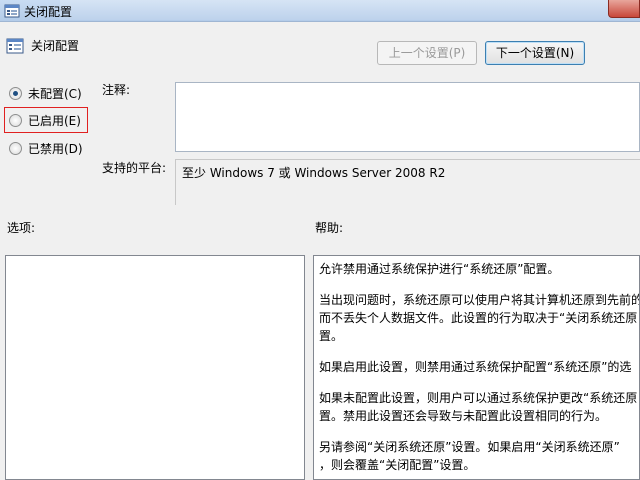 This screenshot has height=480, width=640. What do you see at coordinates (116, 90) in the screenshot?
I see `comment-label: 注释:` at bounding box center [116, 90].